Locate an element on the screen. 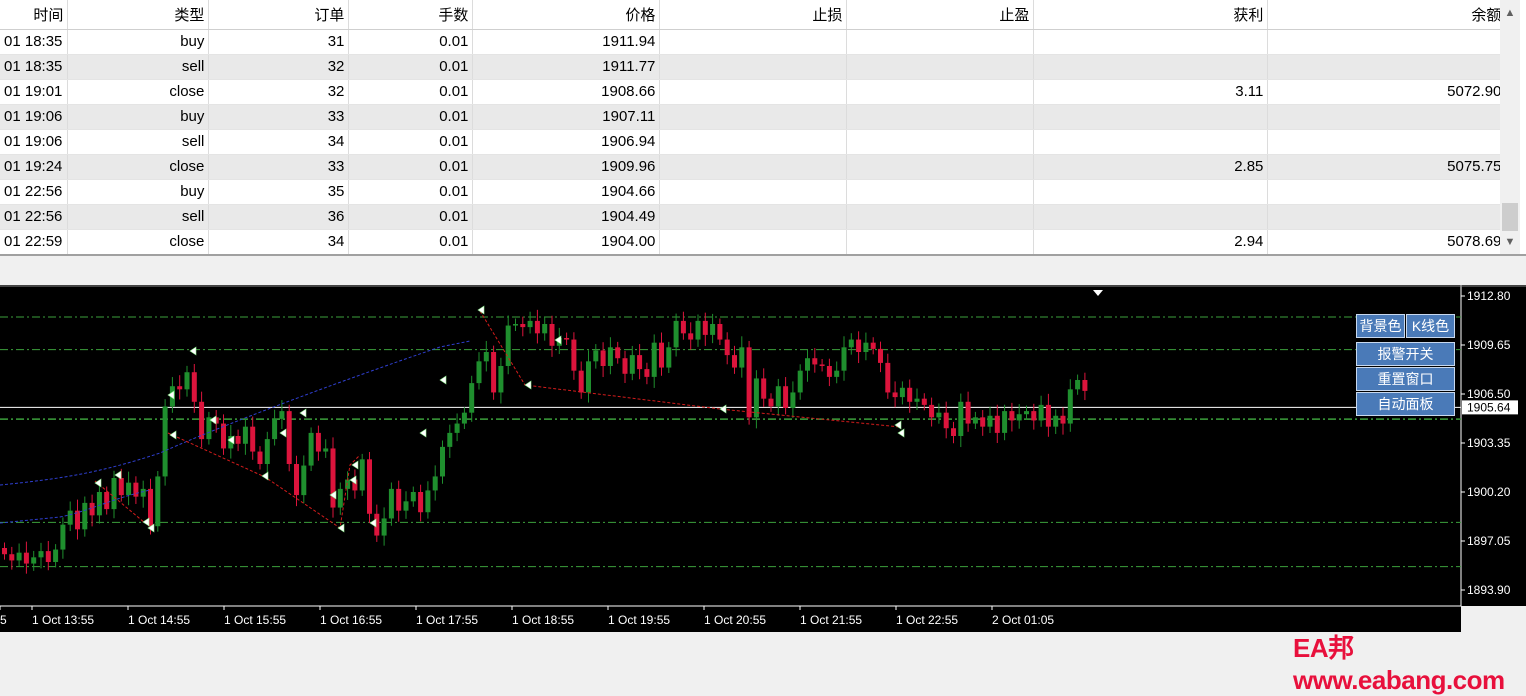  cell-balance: 5078.69 is located at coordinates (1387, 242).